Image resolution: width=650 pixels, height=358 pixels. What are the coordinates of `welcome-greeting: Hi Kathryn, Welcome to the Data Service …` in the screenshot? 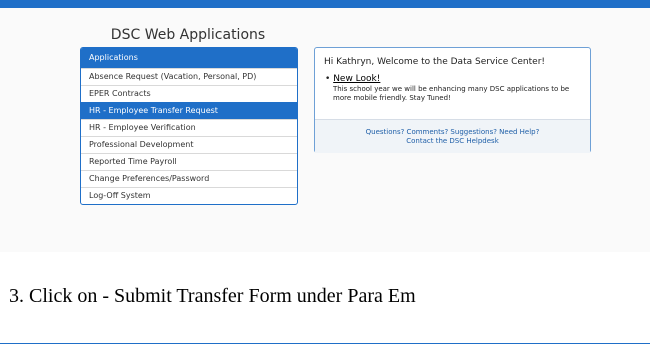 It's located at (435, 62).